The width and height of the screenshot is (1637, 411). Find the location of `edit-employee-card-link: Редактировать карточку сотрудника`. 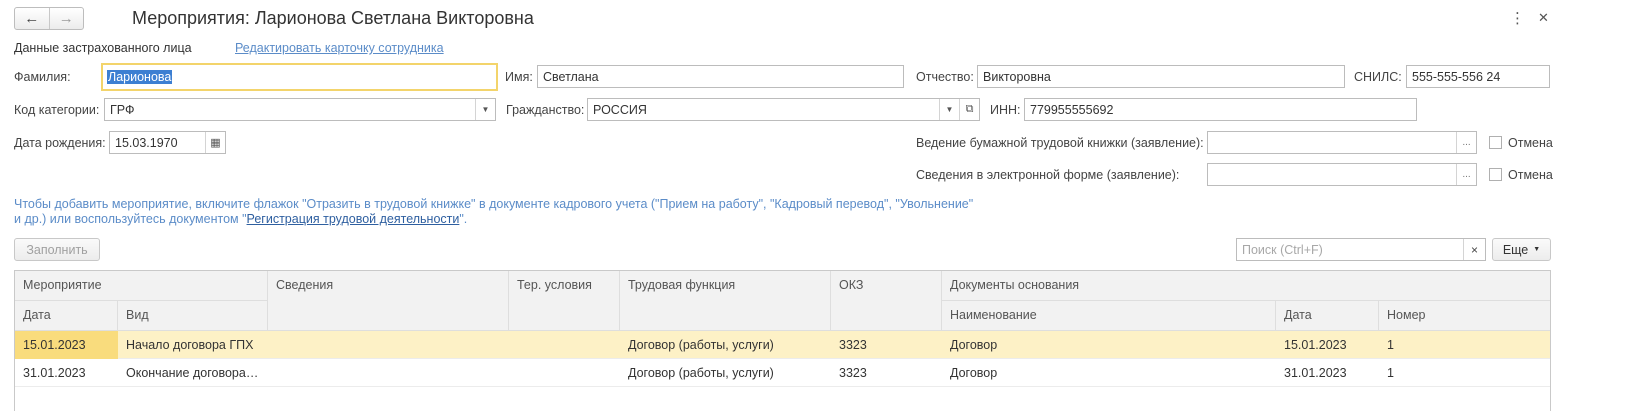

edit-employee-card-link: Редактировать карточку сотрудника is located at coordinates (339, 48).